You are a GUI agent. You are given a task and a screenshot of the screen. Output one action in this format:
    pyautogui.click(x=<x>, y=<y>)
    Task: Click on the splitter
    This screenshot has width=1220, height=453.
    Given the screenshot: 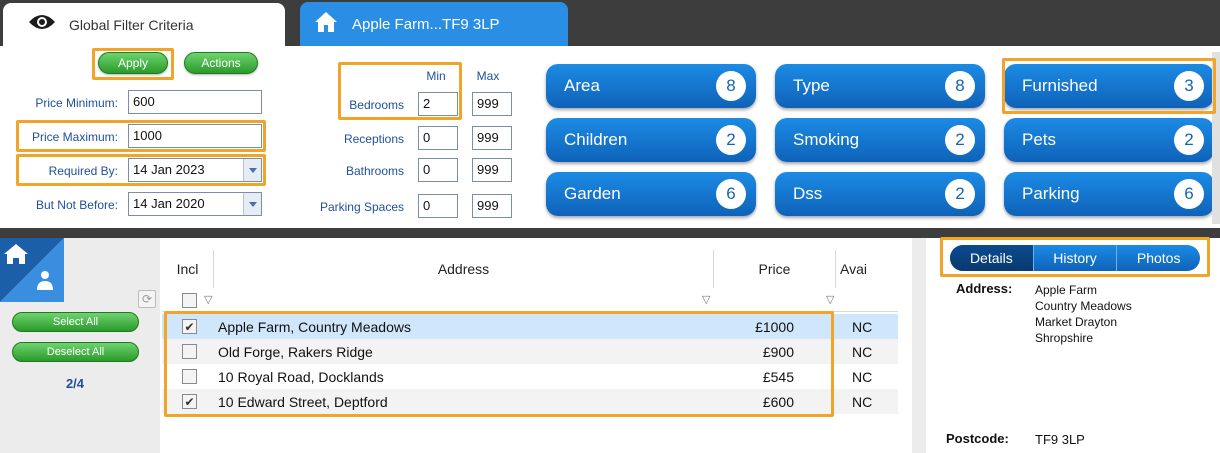 What is the action you would take?
    pyautogui.click(x=919, y=345)
    